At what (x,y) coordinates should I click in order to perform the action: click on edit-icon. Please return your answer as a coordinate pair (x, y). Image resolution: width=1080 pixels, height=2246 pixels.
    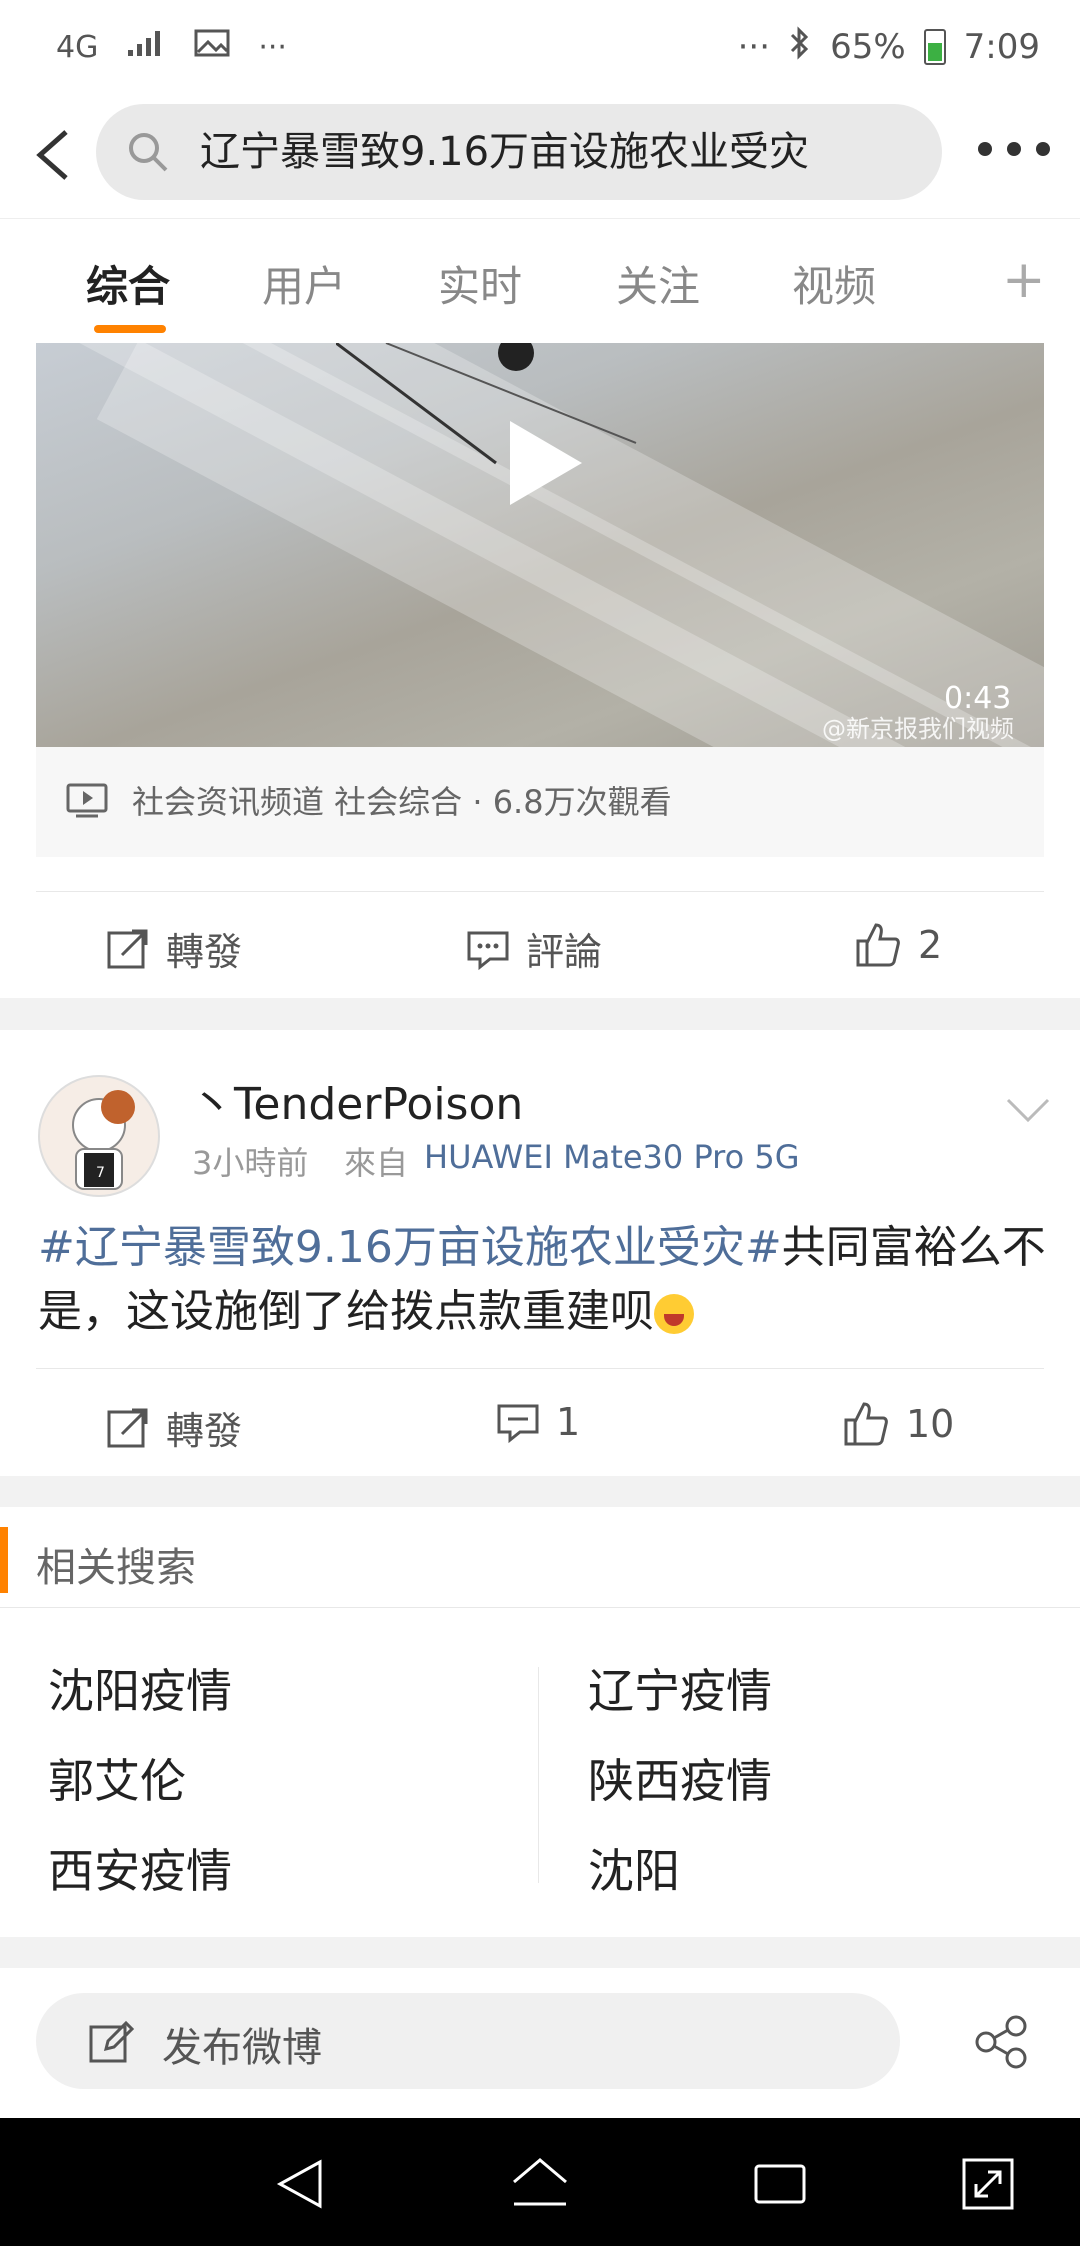
    Looking at the image, I should click on (111, 2042).